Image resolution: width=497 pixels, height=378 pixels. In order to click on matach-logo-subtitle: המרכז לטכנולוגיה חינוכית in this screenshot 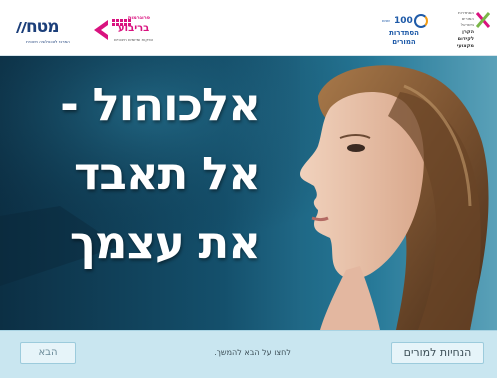, I will do `click(48, 41)`.